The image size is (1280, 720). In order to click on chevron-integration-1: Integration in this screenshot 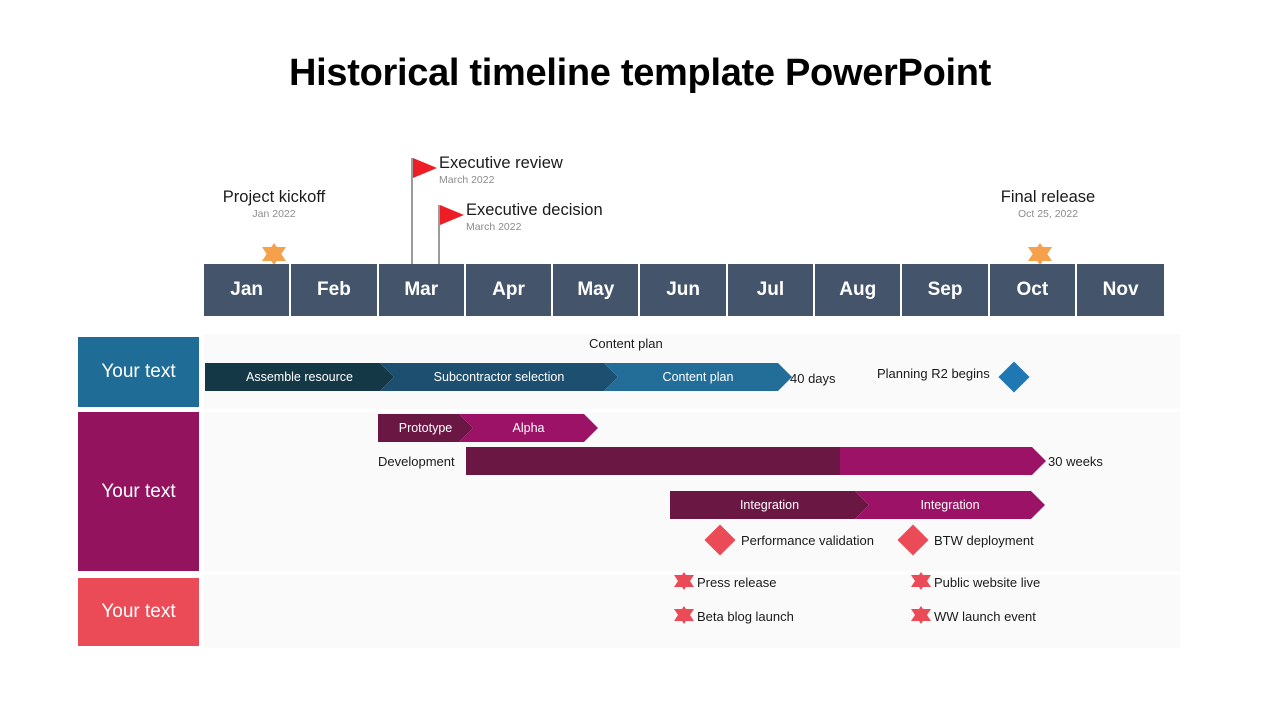, I will do `click(769, 505)`.